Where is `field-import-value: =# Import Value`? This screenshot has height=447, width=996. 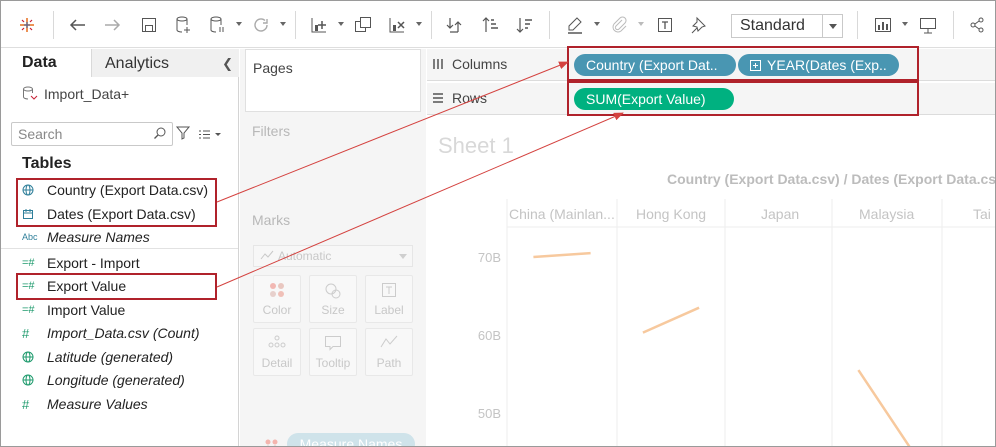
field-import-value: =# Import Value is located at coordinates (73, 310).